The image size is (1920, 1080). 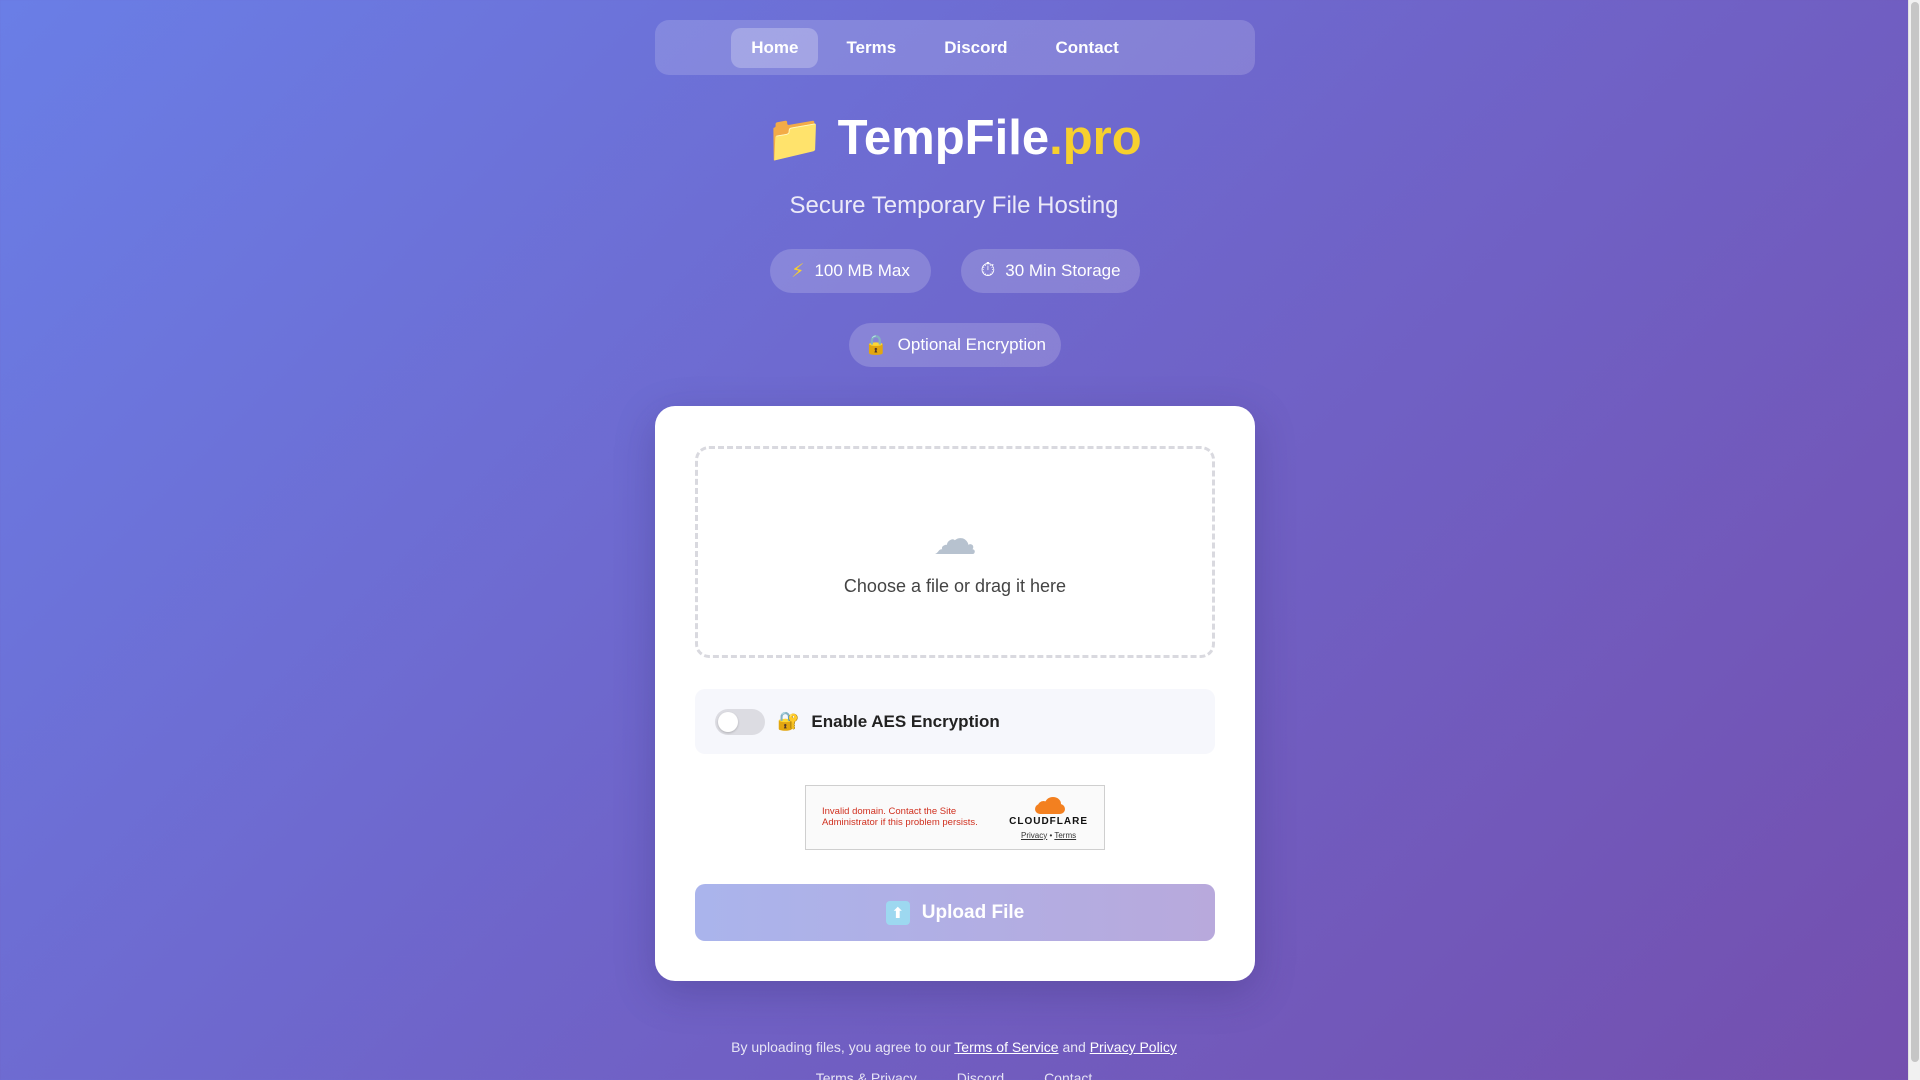 What do you see at coordinates (943, 138) in the screenshot?
I see `brand-name: TempFile` at bounding box center [943, 138].